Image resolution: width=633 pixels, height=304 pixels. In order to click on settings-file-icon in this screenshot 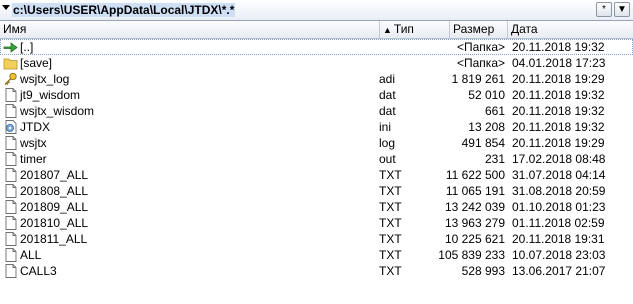, I will do `click(10, 127)`.